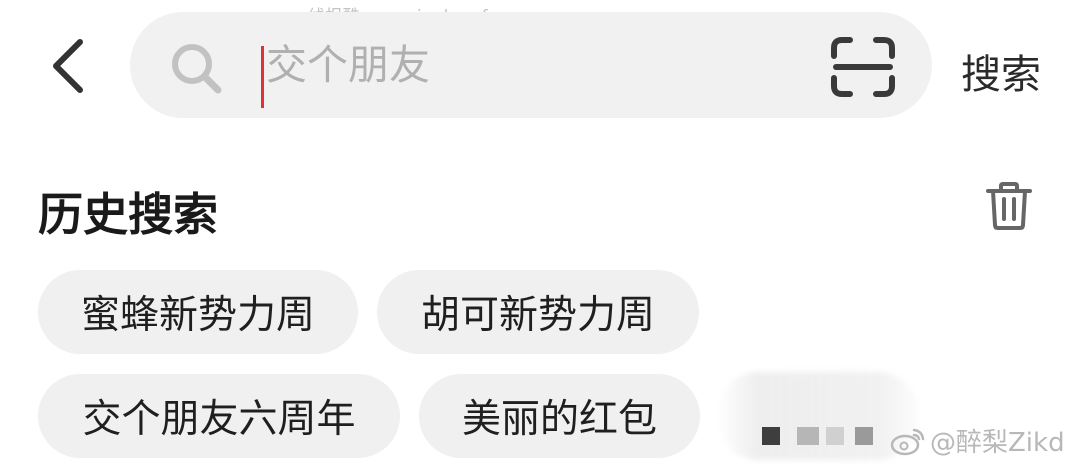 The image size is (1074, 464). What do you see at coordinates (907, 441) in the screenshot?
I see `weibo-icon` at bounding box center [907, 441].